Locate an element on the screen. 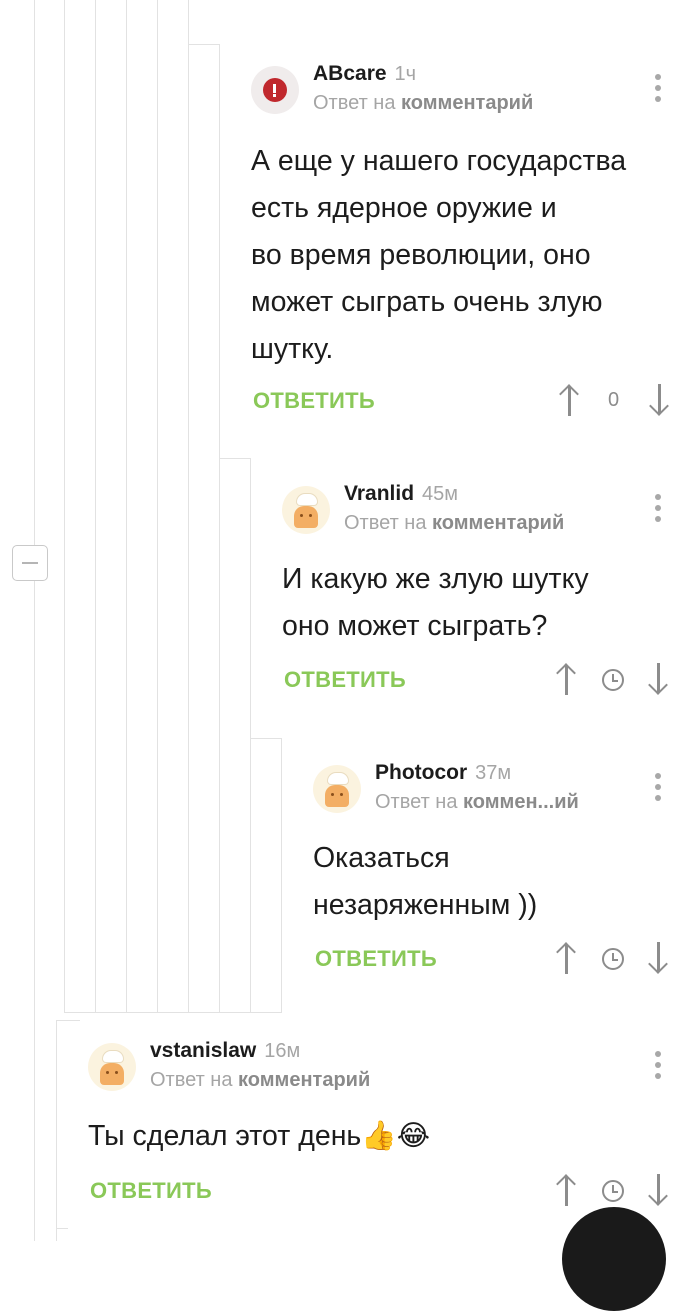  comment-text: И какую же злую шутку оно может сыграть? is located at coordinates (435, 602).